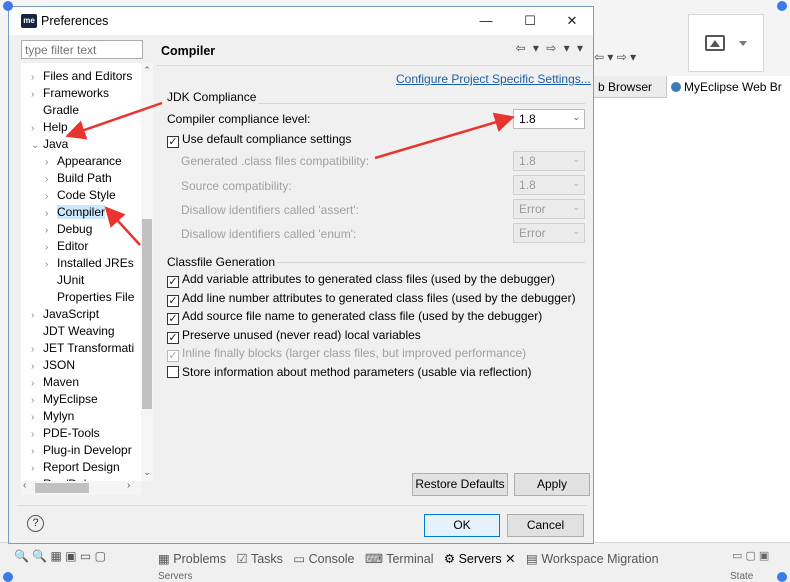  I want to click on ok-button: OK, so click(462, 525).